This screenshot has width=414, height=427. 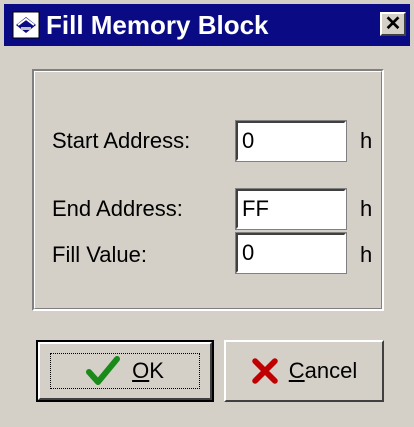 I want to click on cancel-button: Cancel, so click(x=304, y=371).